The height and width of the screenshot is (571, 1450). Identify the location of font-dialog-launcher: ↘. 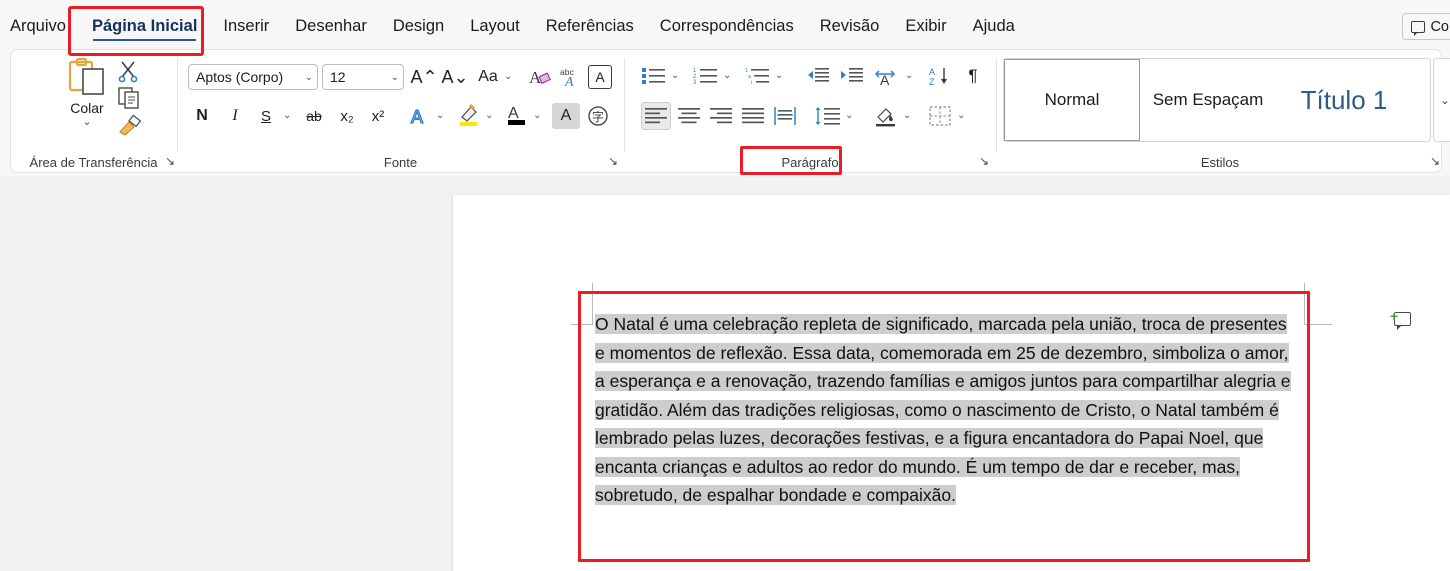
(613, 161).